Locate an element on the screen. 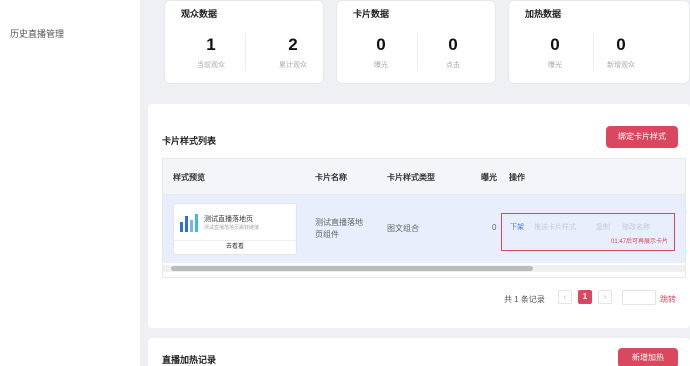 The width and height of the screenshot is (690, 366). stat-card-exposure: 0 曝光 is located at coordinates (381, 52).